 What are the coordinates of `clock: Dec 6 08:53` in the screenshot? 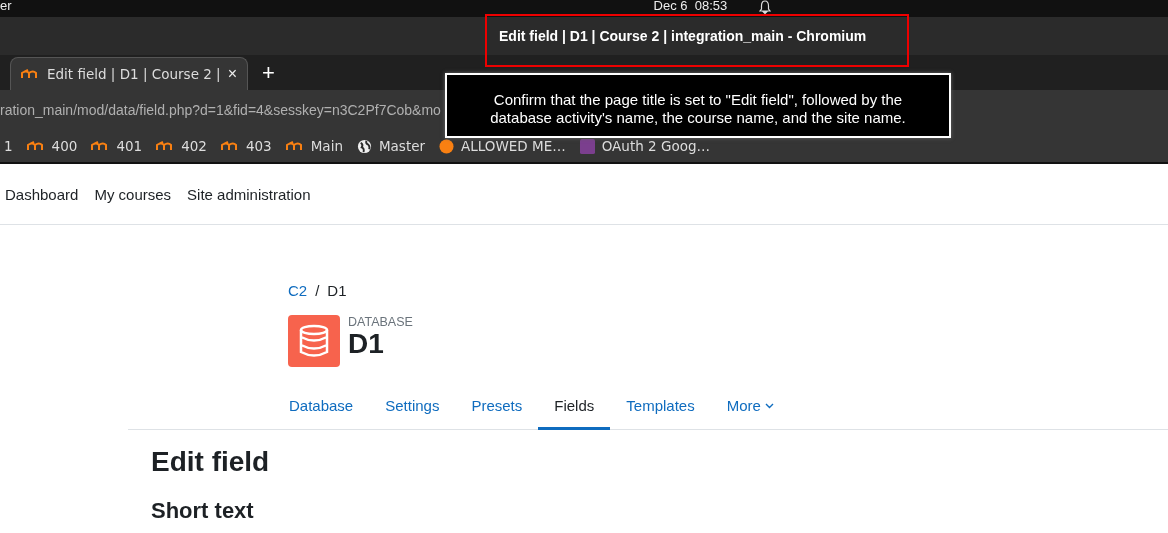 It's located at (690, 6).